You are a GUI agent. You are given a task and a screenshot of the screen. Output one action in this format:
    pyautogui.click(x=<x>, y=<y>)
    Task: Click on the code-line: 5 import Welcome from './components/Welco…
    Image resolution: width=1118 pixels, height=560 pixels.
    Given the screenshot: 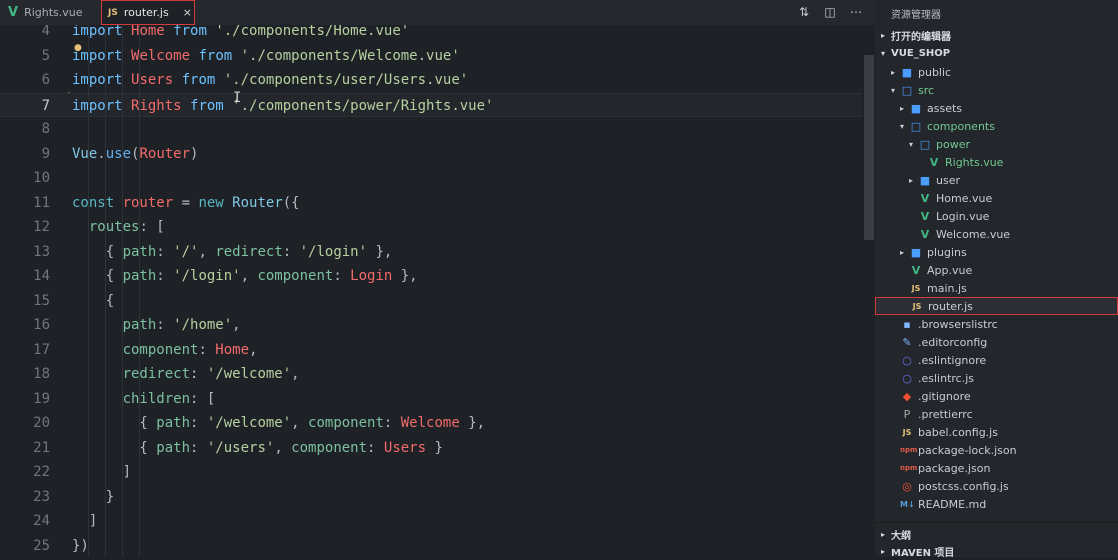 What is the action you would take?
    pyautogui.click(x=431, y=56)
    